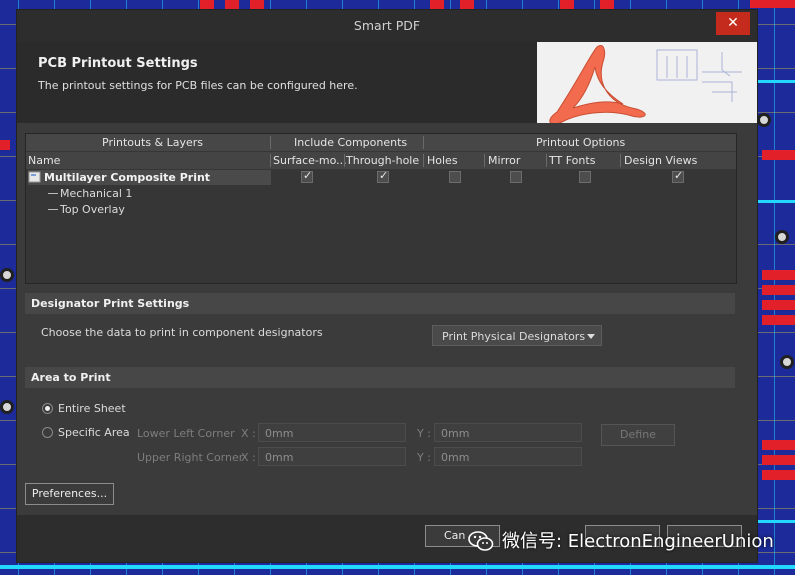 Image resolution: width=795 pixels, height=575 pixels. I want to click on col-tt-fonts: TT Fonts, so click(572, 160).